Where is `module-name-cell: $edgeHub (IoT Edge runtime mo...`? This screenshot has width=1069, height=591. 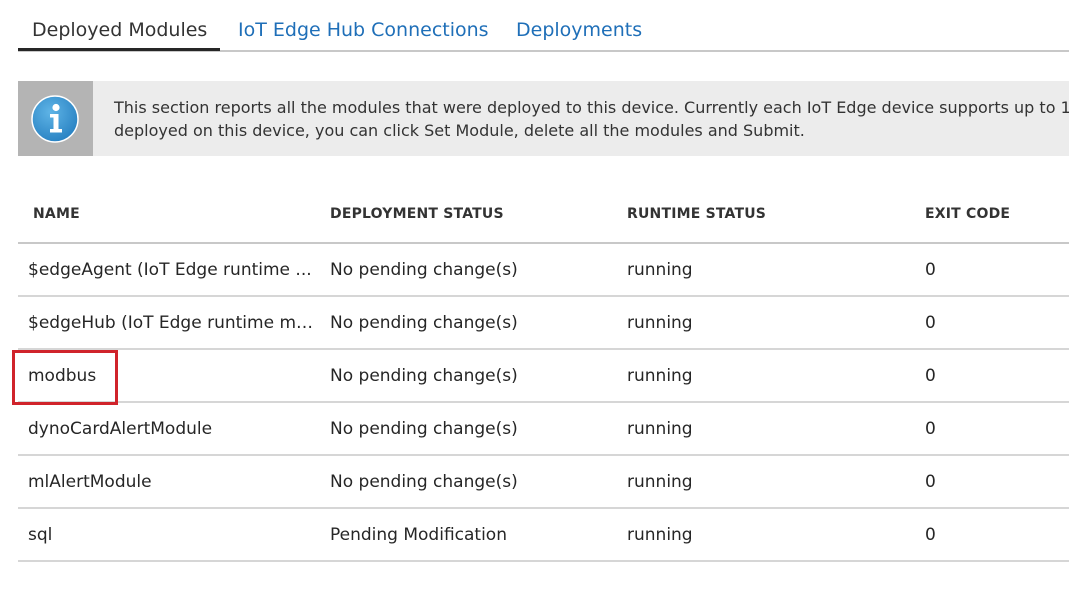
module-name-cell: $edgeHub (IoT Edge runtime mo... is located at coordinates (170, 323).